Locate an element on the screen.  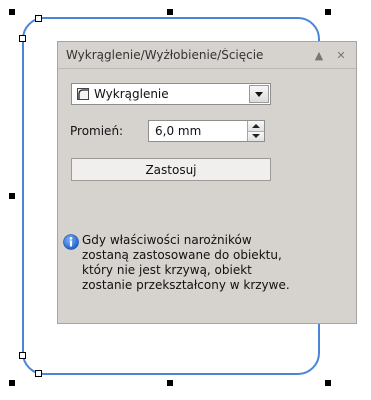
corner-type-value: Wykrąglenie is located at coordinates (131, 94).